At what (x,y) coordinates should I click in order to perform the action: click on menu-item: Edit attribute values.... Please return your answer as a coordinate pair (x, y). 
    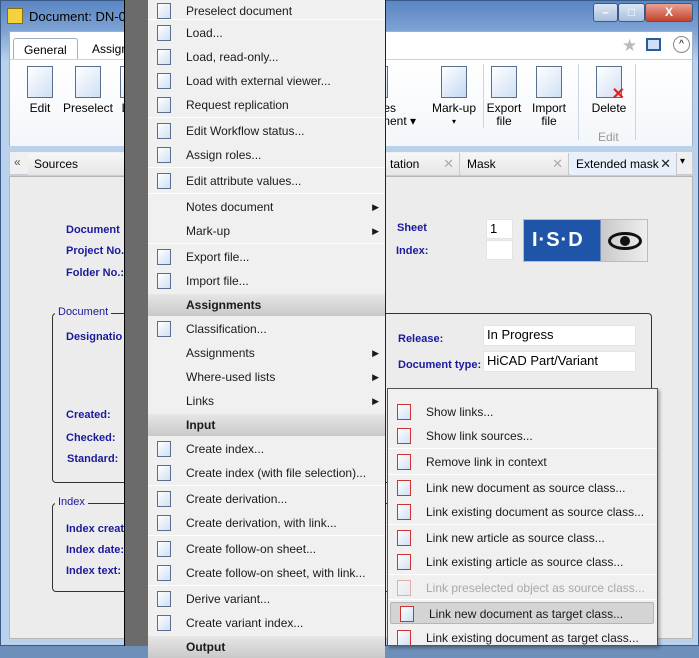
    Looking at the image, I should click on (266, 181).